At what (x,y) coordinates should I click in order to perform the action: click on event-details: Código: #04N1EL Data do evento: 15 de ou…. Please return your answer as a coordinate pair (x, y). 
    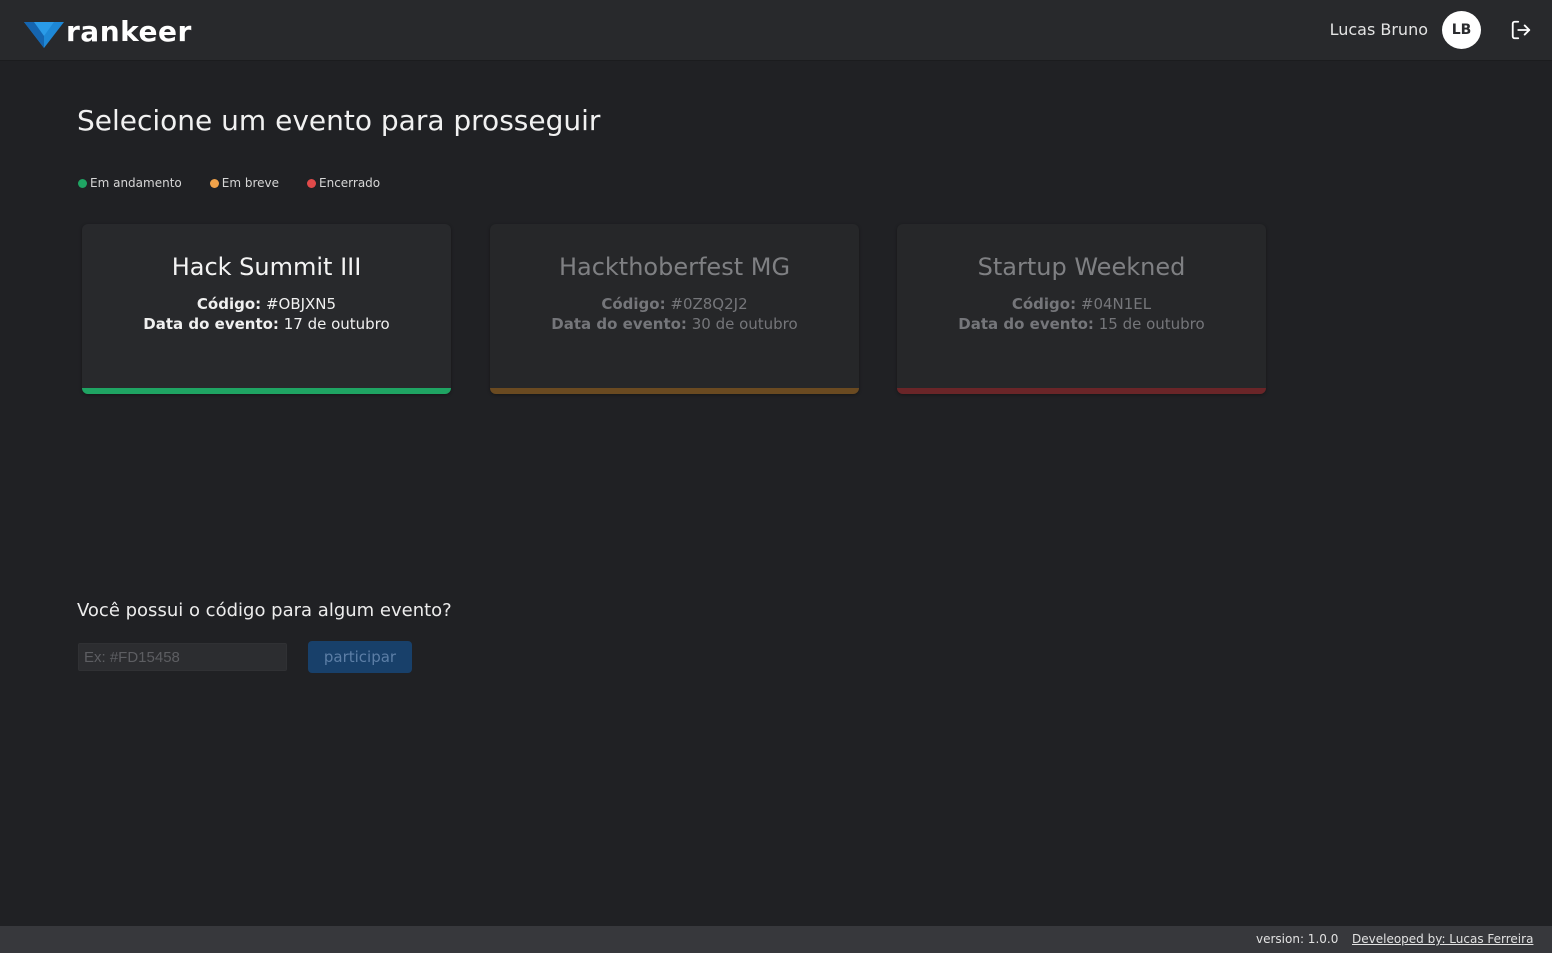
    Looking at the image, I should click on (1081, 314).